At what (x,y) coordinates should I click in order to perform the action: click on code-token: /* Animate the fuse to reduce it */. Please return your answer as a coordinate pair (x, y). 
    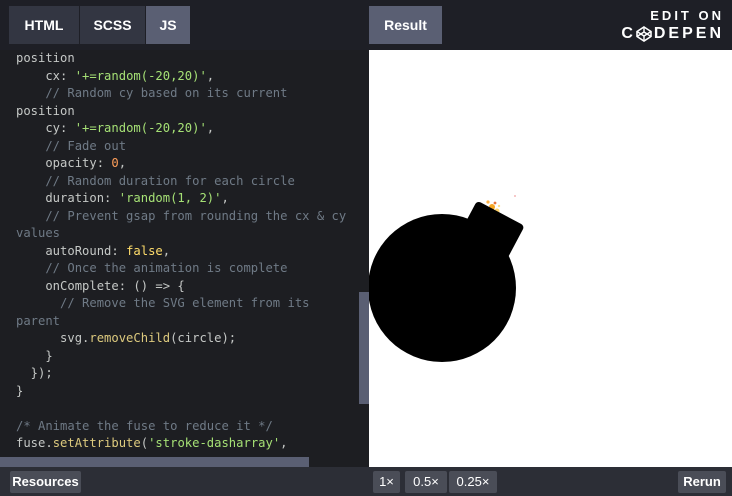
    Looking at the image, I should click on (144, 425).